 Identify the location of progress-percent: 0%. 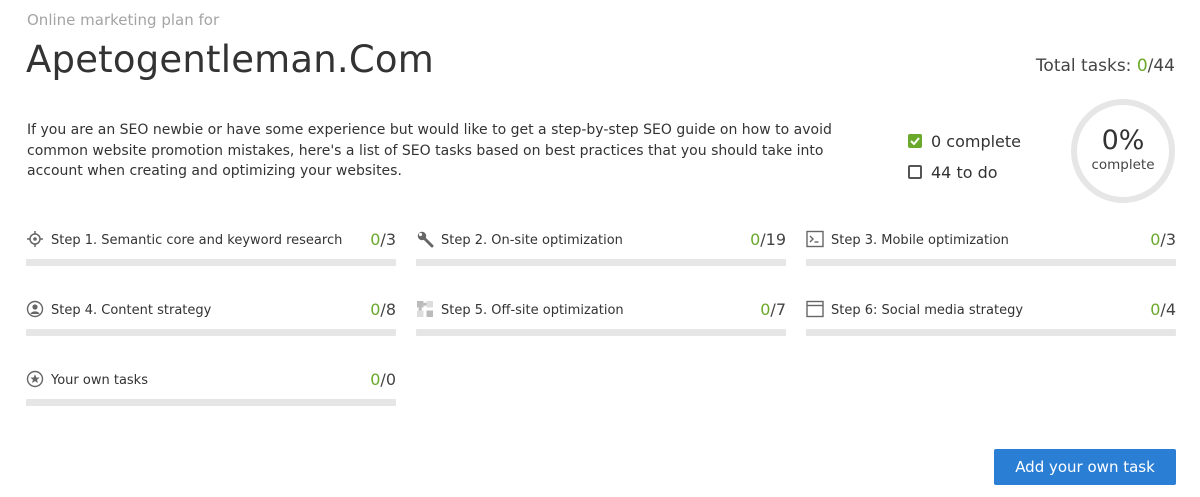
(1123, 140).